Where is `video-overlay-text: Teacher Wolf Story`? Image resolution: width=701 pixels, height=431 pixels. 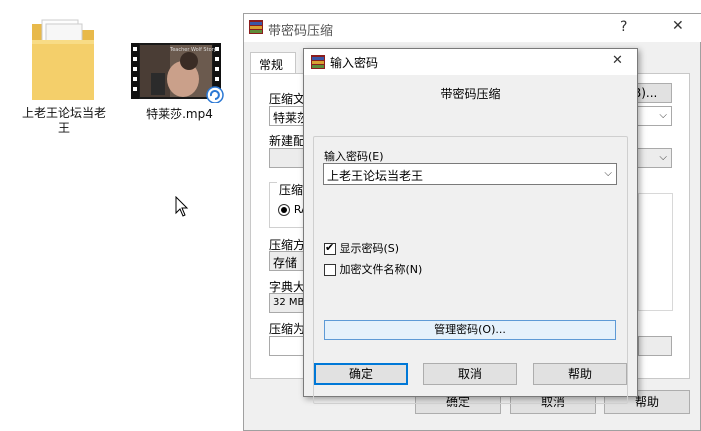
video-overlay-text: Teacher Wolf Story is located at coordinates (193, 50).